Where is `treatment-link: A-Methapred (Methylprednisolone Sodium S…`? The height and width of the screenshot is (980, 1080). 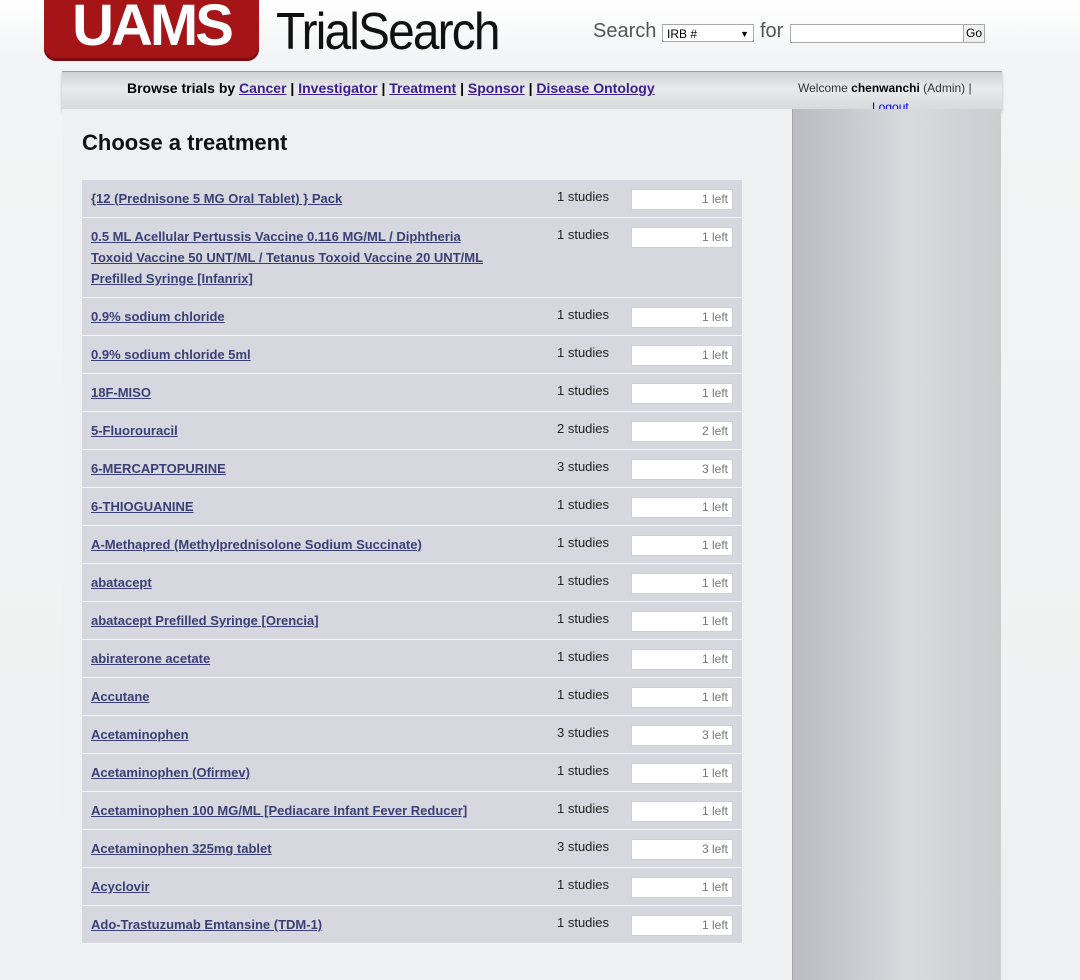
treatment-link: A-Methapred (Methylprednisolone Sodium S… is located at coordinates (286, 544).